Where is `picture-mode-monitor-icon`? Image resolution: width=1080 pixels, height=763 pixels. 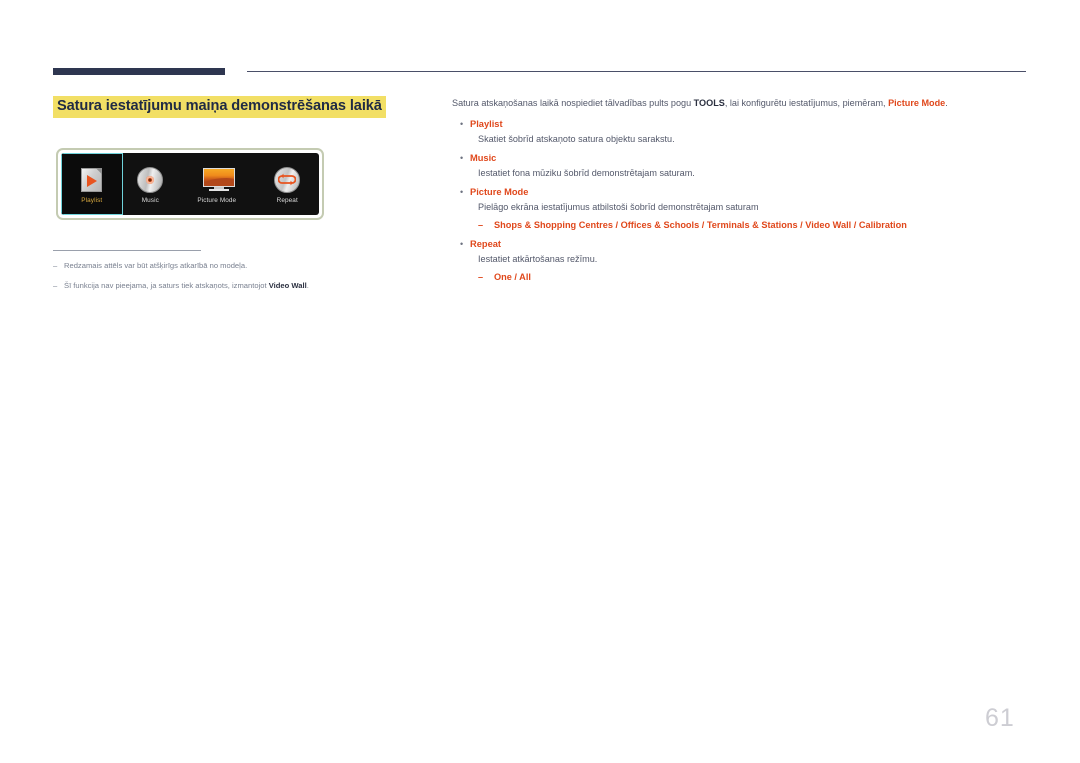
picture-mode-monitor-icon is located at coordinates (218, 180).